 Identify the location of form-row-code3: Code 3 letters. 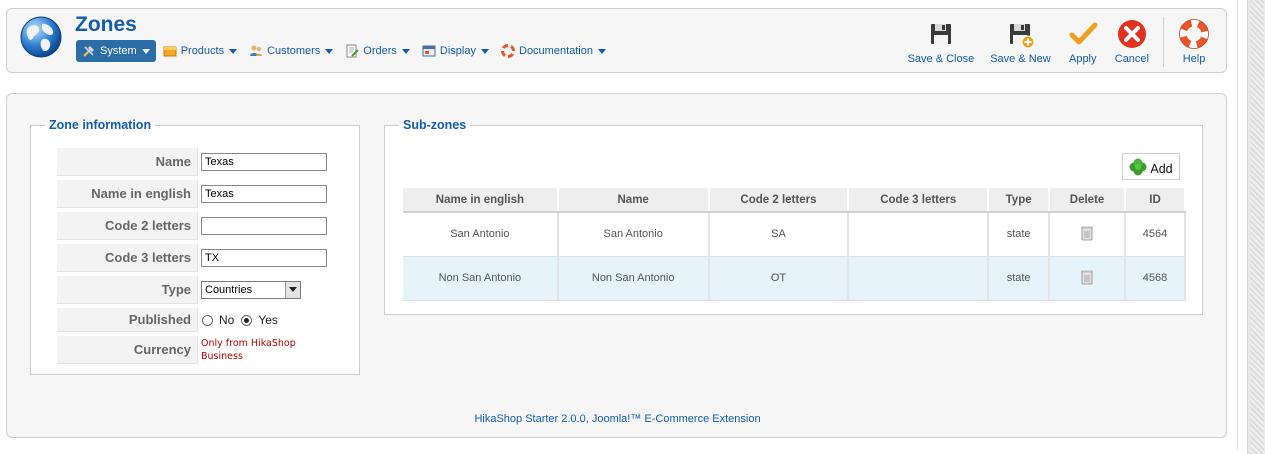
(202, 258).